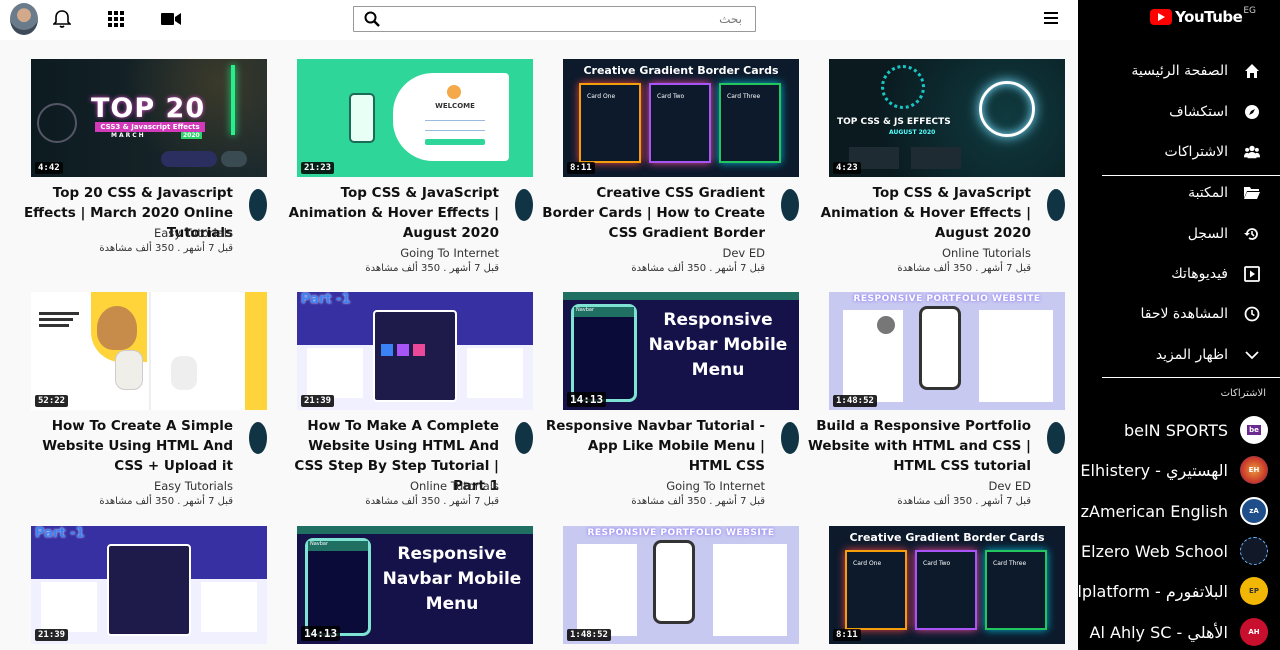  I want to click on sidebar-item-label: اظهار المزيد, so click(1191, 355).